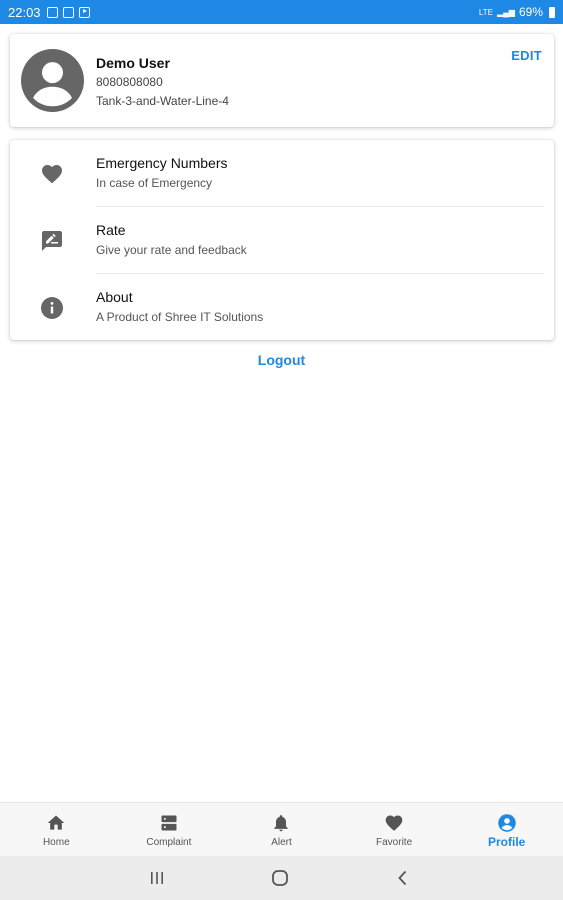 The image size is (563, 900). Describe the element at coordinates (114, 297) in the screenshot. I see `menu-item-title: About` at that location.